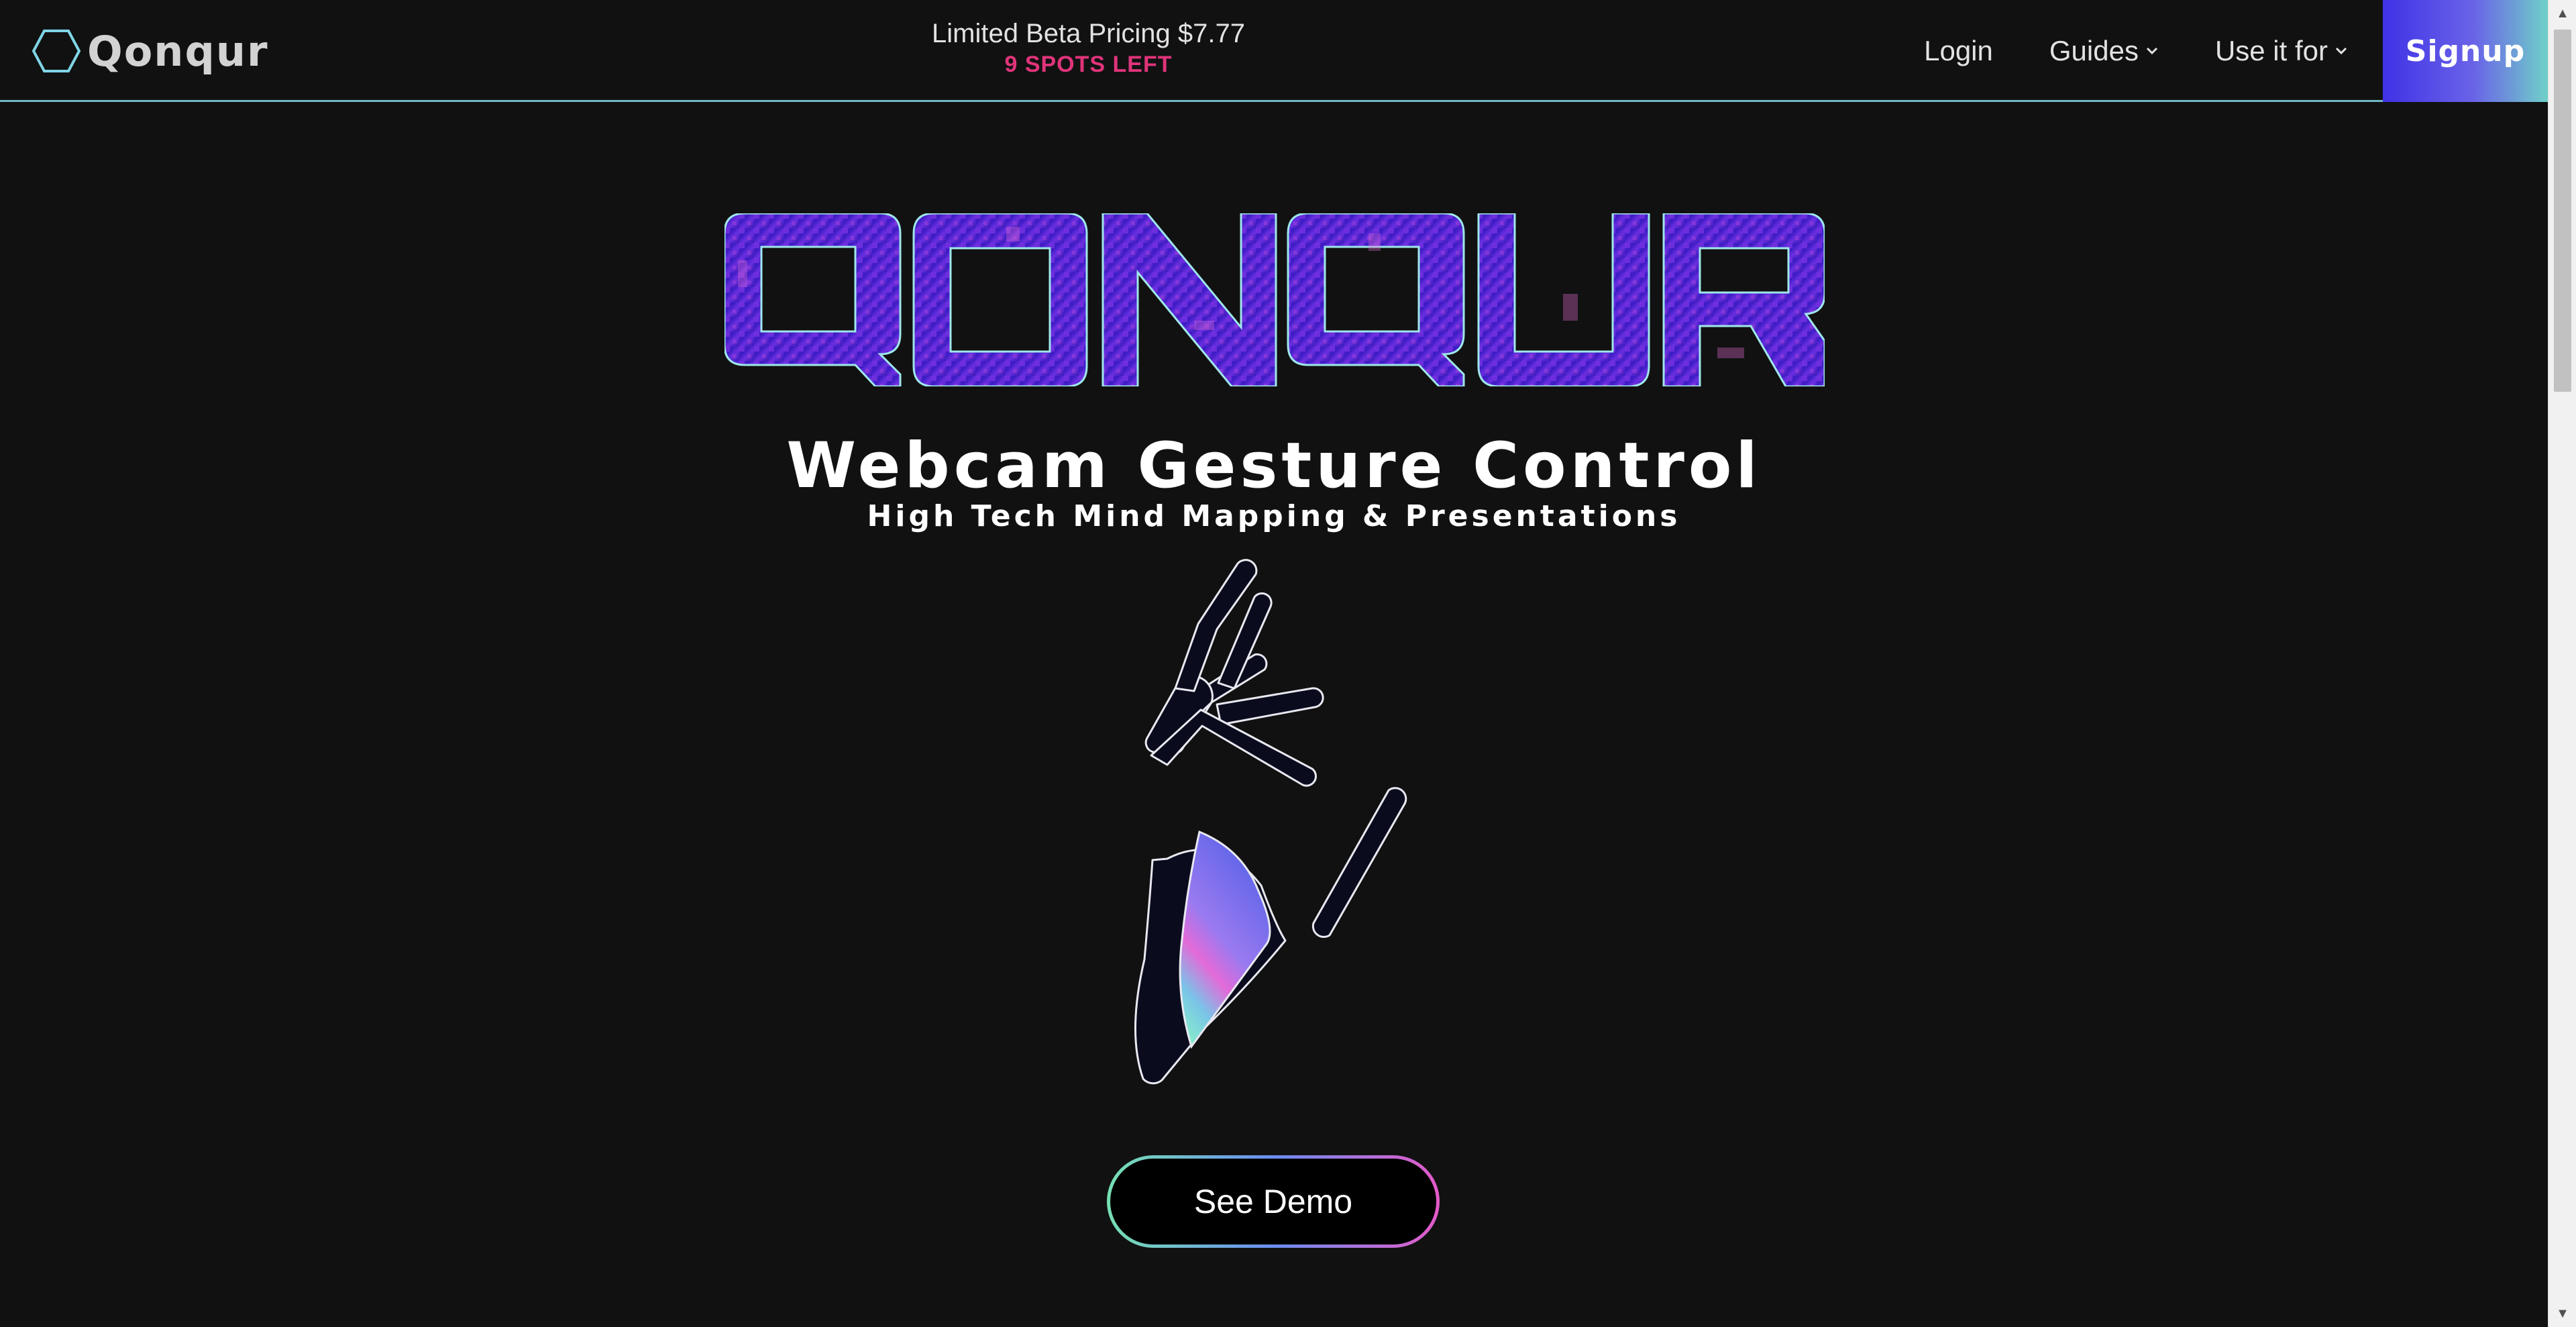  Describe the element at coordinates (1088, 33) in the screenshot. I see `beta-pricing-text: Limited Beta Pricing $7.77` at that location.